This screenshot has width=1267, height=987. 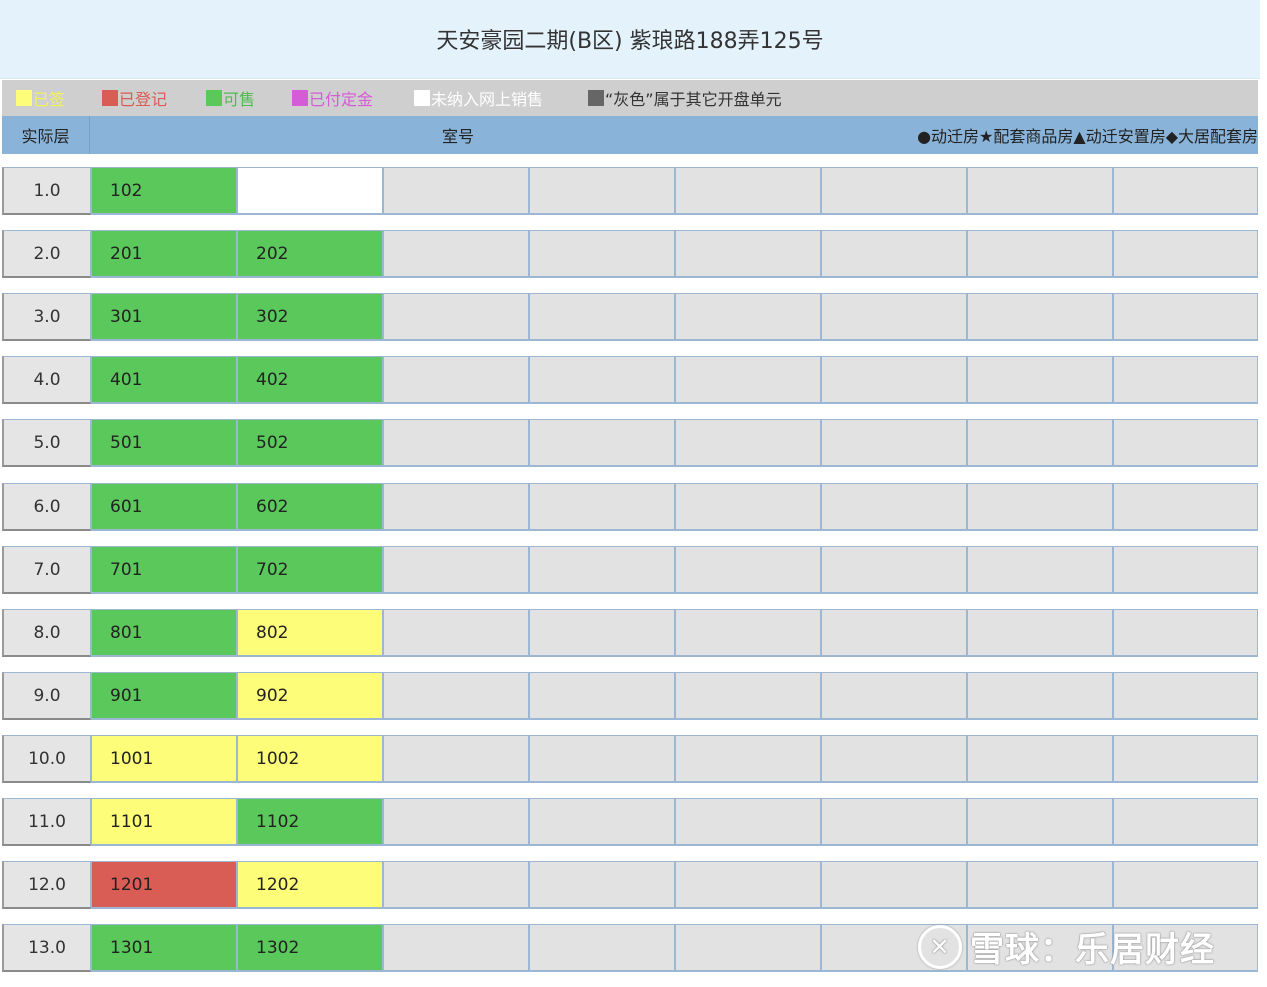 I want to click on room-cell: 902, so click(x=310, y=696).